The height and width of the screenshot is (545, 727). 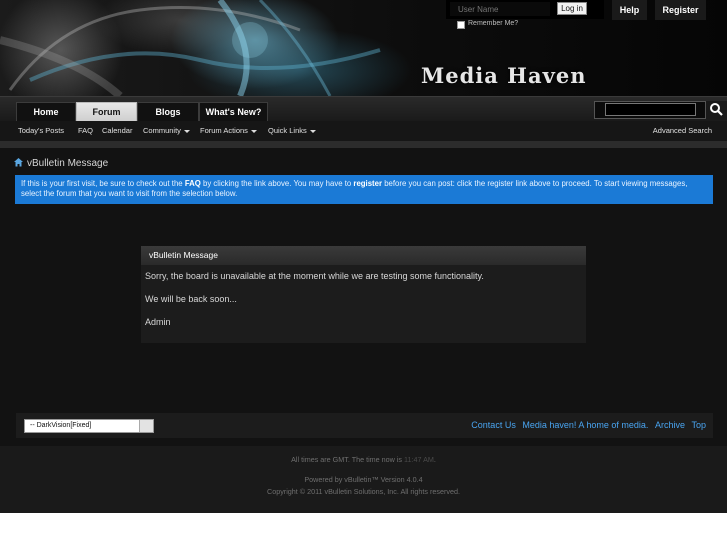 What do you see at coordinates (434, 459) in the screenshot?
I see `time-suffix: .` at bounding box center [434, 459].